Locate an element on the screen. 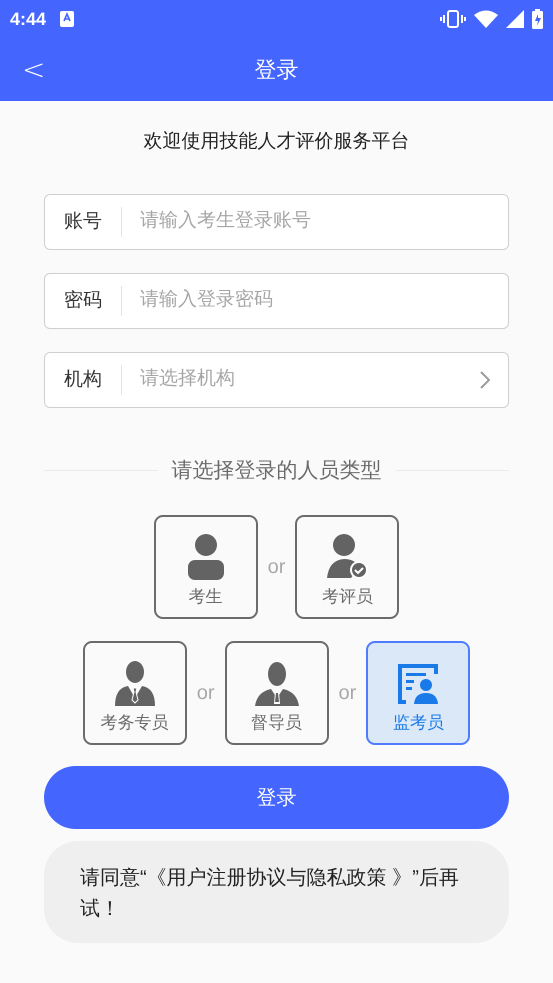  back-button: < is located at coordinates (34, 70).